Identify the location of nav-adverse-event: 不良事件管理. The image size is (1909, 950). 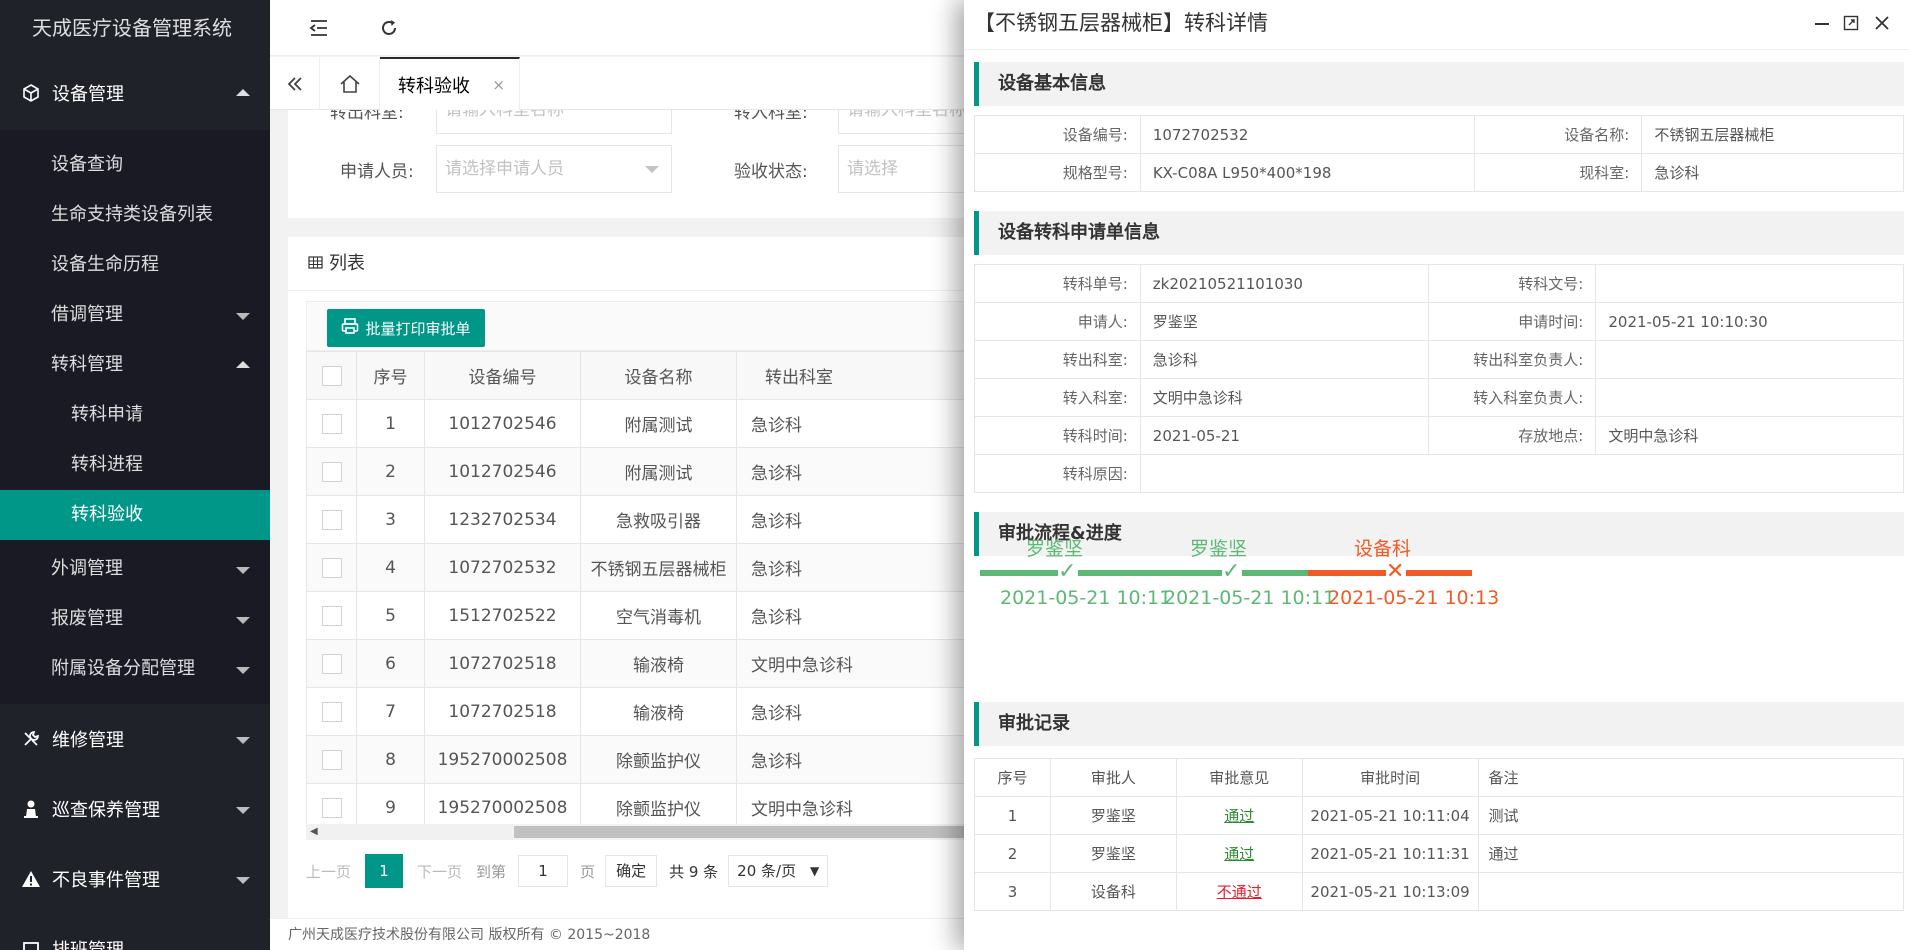
(135, 879).